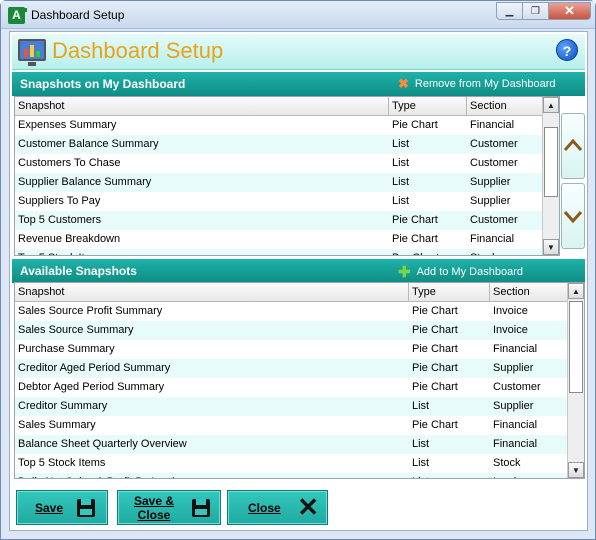  Describe the element at coordinates (212, 475) in the screenshot. I see `cell-snapshot: Daily Net Sales & Profit By Invoice` at that location.